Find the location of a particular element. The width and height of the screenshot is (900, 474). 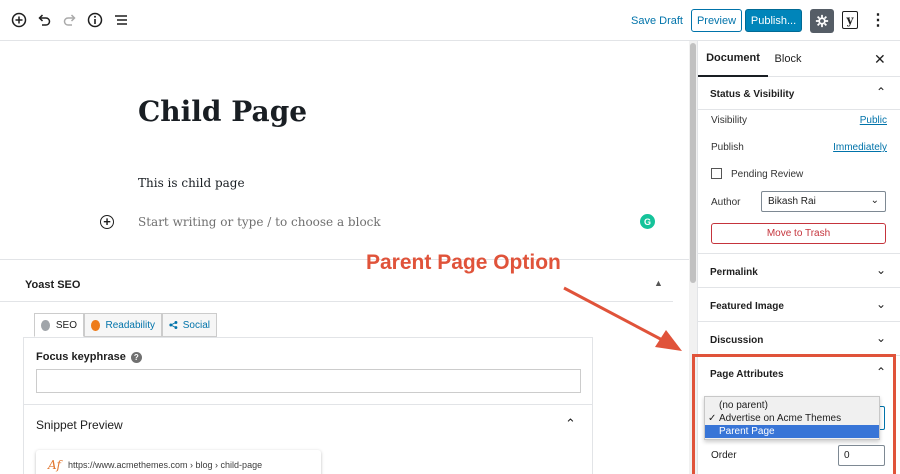

tab-social: Social is located at coordinates (189, 325).